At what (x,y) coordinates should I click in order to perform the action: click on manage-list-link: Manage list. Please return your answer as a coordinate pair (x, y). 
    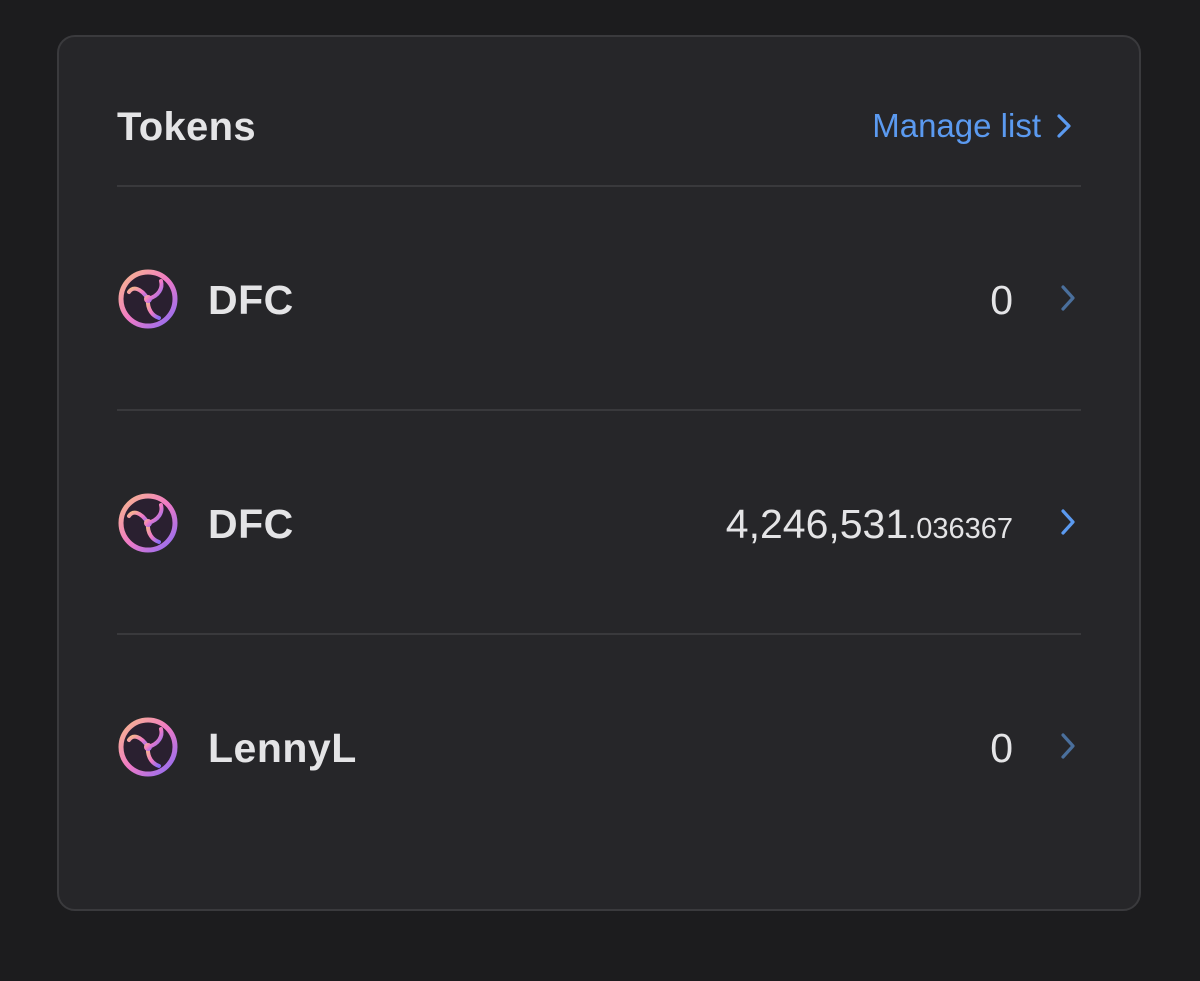
    Looking at the image, I should click on (971, 126).